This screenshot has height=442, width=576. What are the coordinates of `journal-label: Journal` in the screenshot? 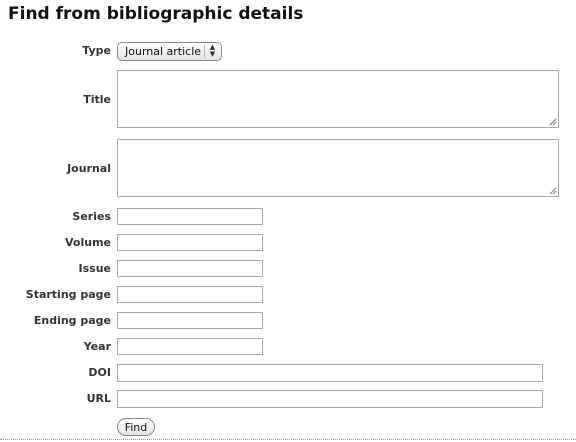 It's located at (89, 168).